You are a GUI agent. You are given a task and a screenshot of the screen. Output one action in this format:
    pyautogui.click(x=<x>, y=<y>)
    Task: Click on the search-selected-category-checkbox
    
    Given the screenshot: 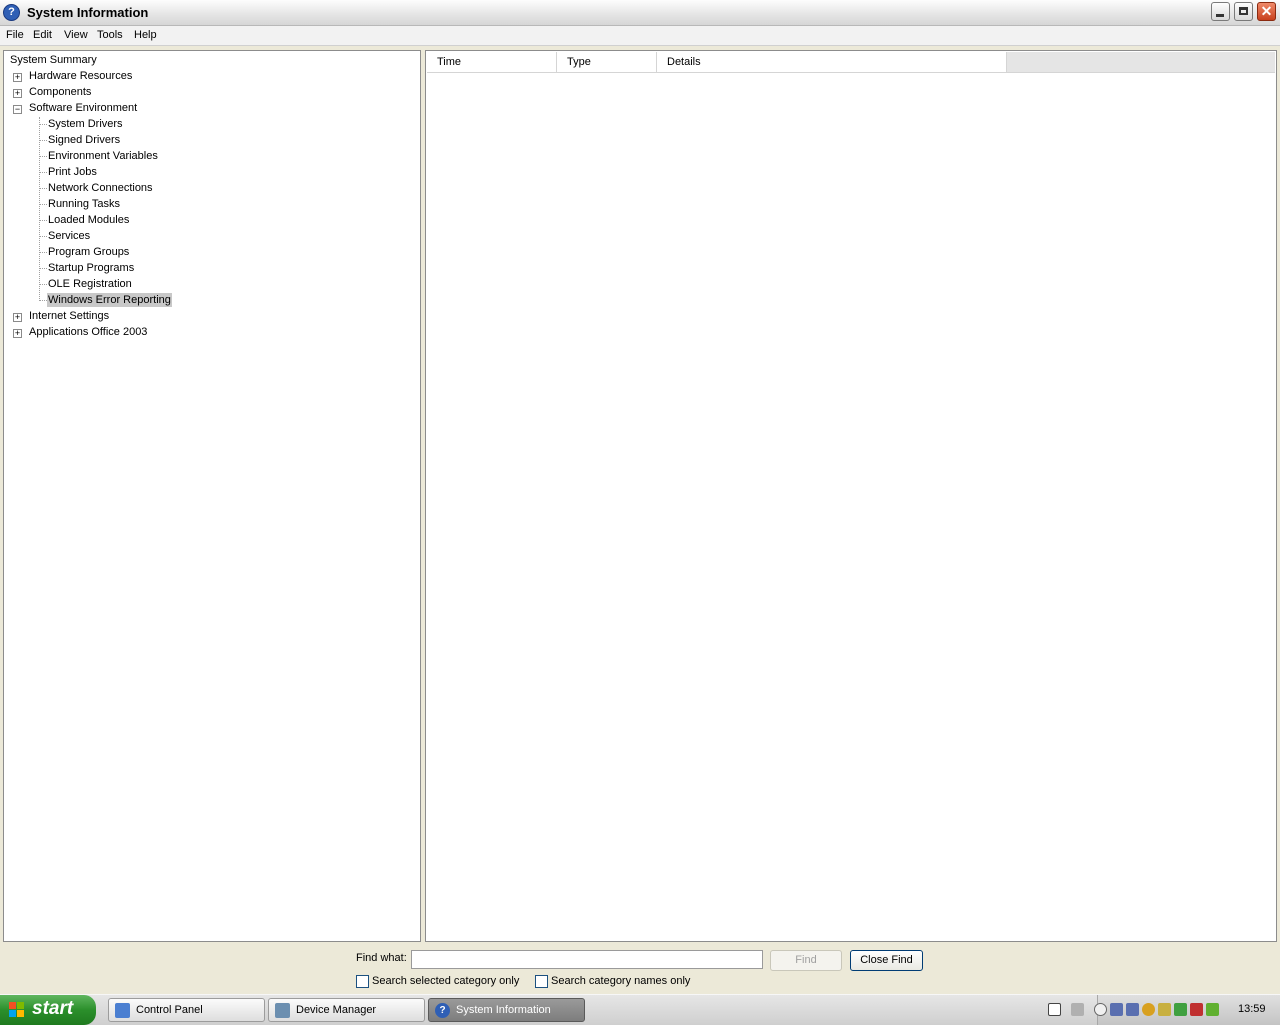 What is the action you would take?
    pyautogui.click(x=362, y=981)
    